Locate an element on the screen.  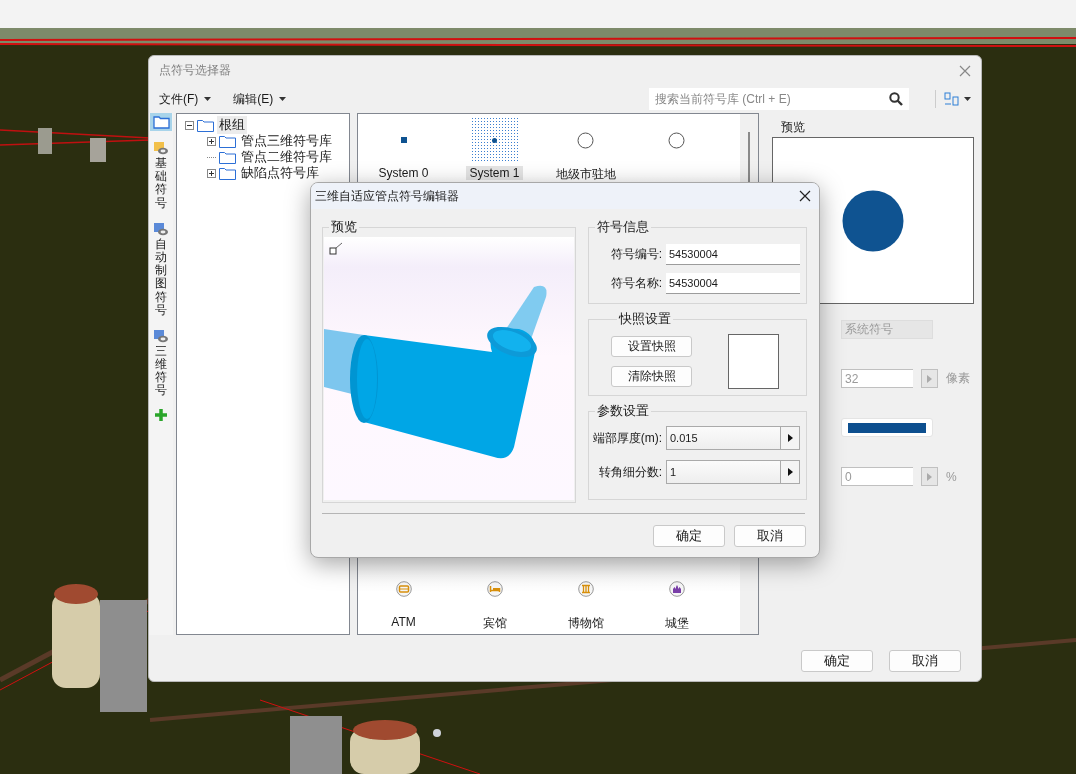
menu-item: 文件(F) is located at coordinates (185, 99).